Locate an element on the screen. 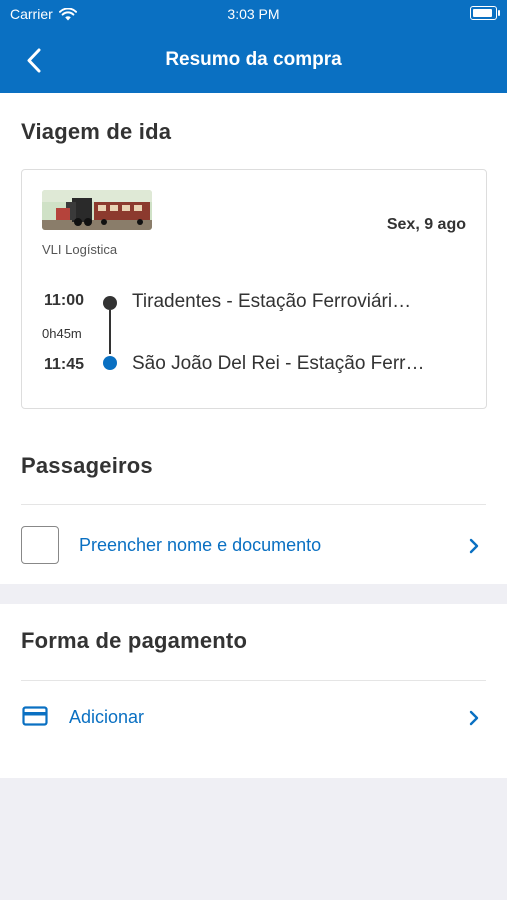 This screenshot has width=507, height=900. status-time: 3:03 PM is located at coordinates (253, 14).